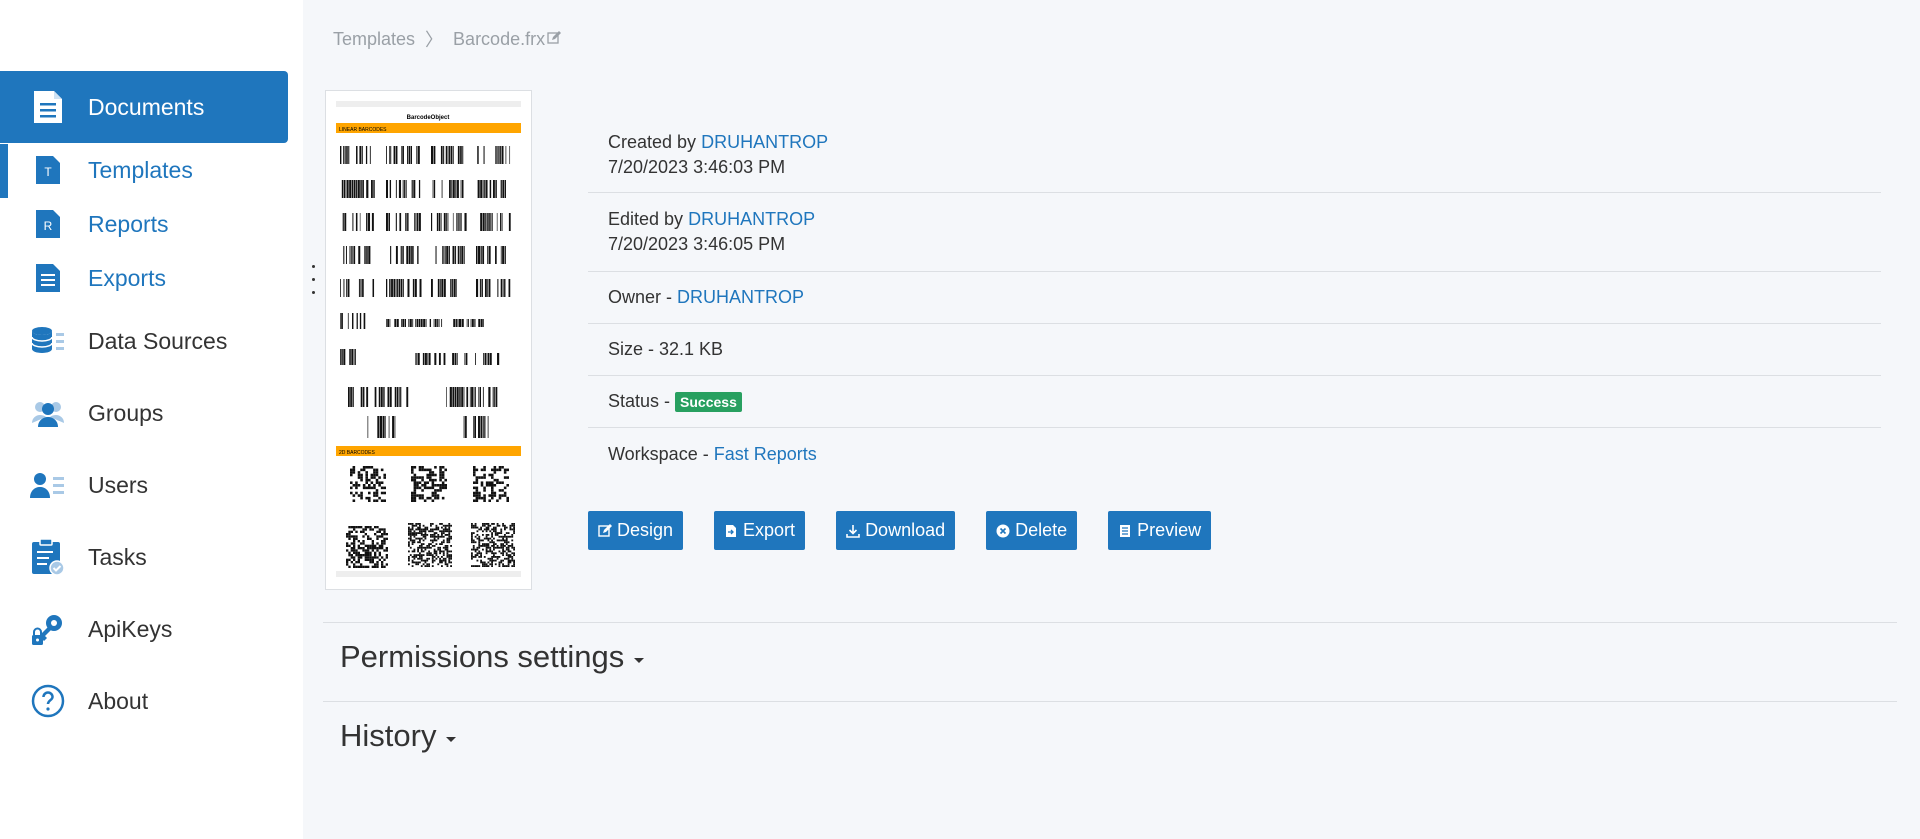  Describe the element at coordinates (144, 413) in the screenshot. I see `sidebar-item-groups: Groups` at that location.